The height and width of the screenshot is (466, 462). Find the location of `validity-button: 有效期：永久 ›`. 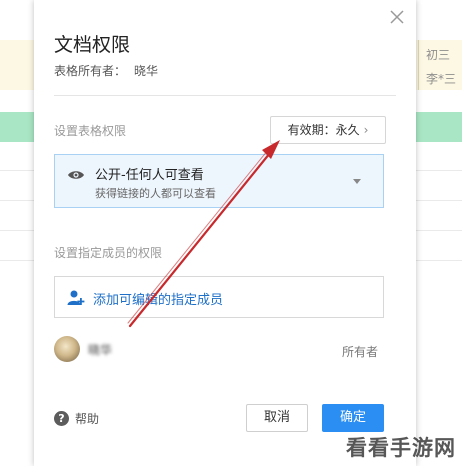

validity-button: 有效期：永久 › is located at coordinates (328, 130).